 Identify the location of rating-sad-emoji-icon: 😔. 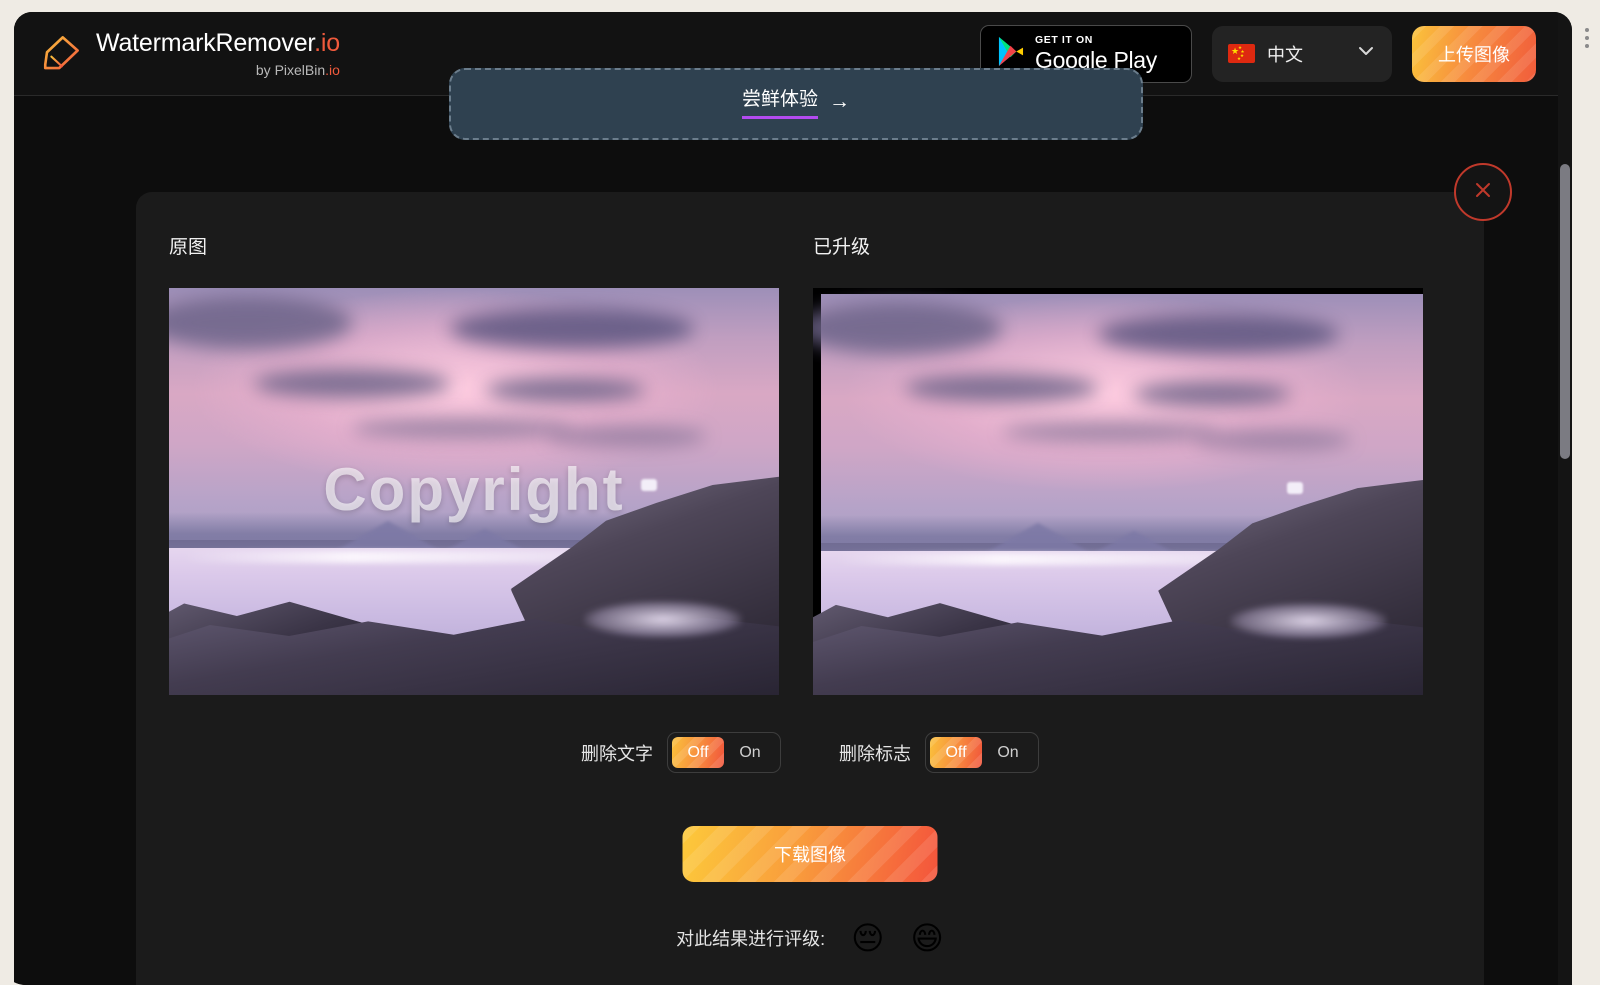
(867, 938).